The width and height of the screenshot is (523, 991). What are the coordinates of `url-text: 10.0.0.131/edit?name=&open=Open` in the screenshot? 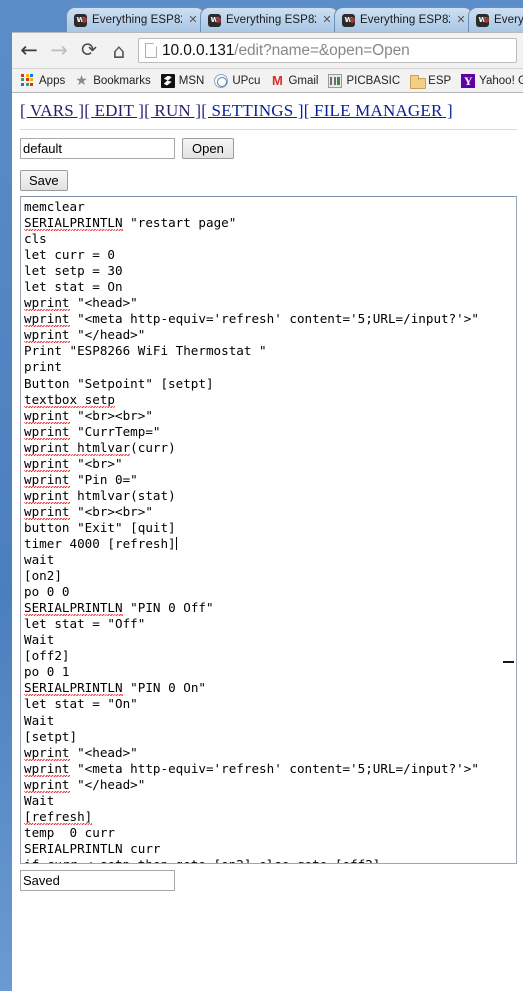 It's located at (286, 51).